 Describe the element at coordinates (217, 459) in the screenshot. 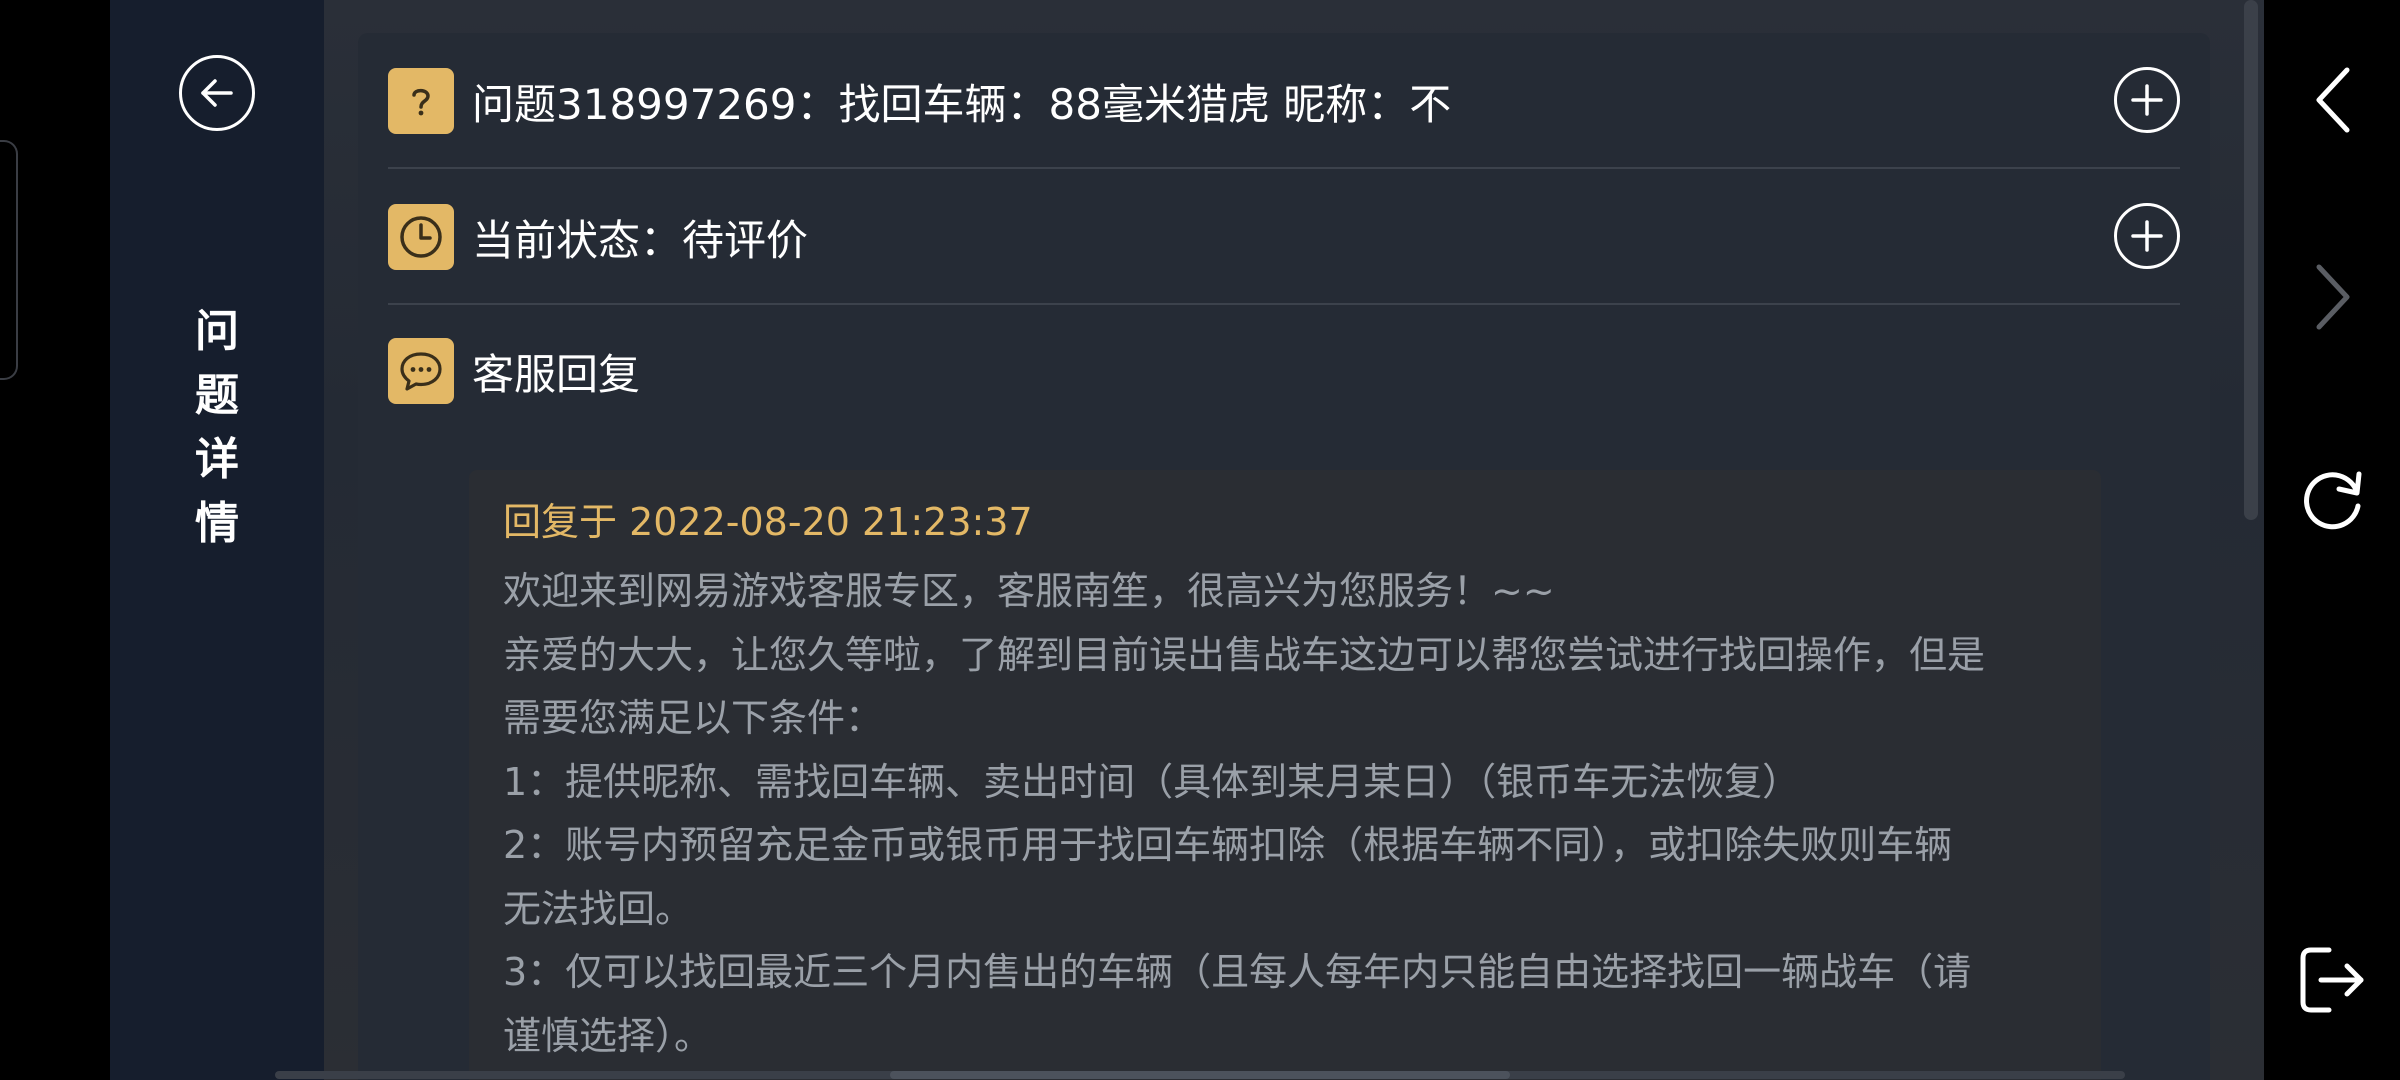

I see `page-title-char: 详` at that location.